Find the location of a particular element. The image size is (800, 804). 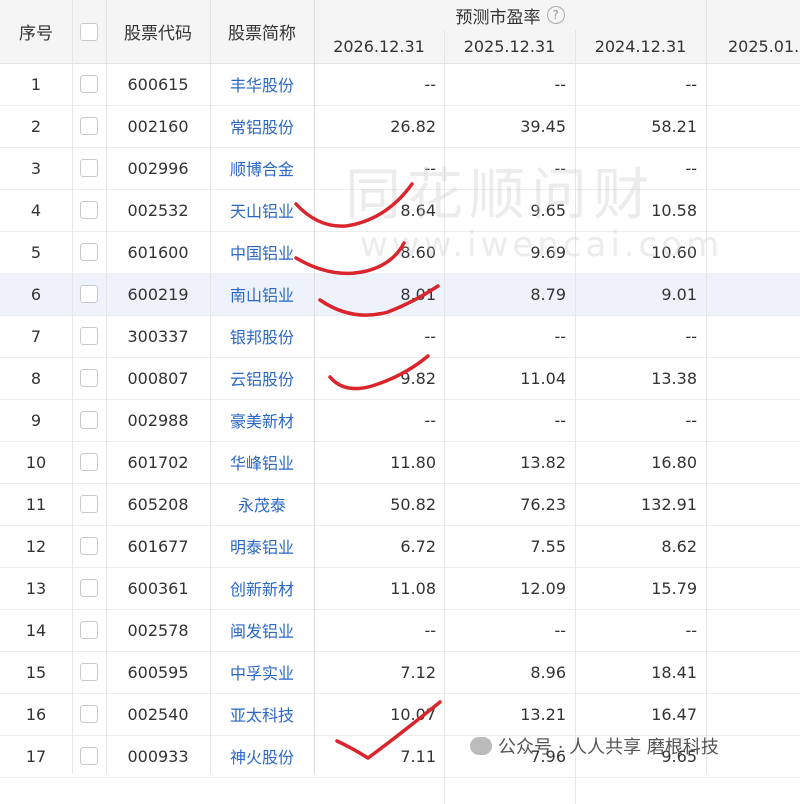

pe-2025: 12.09 is located at coordinates (543, 588).